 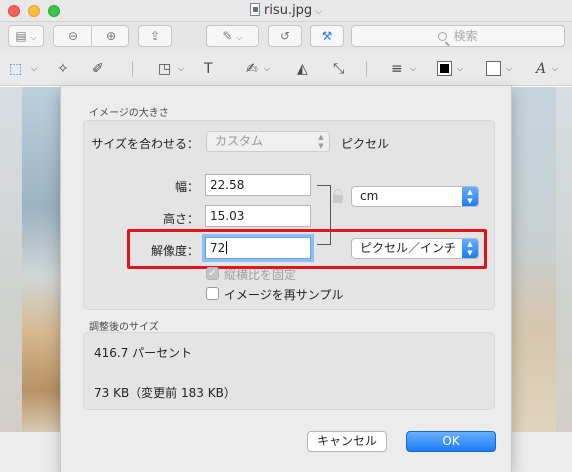 I want to click on search-icon, so click(x=443, y=36).